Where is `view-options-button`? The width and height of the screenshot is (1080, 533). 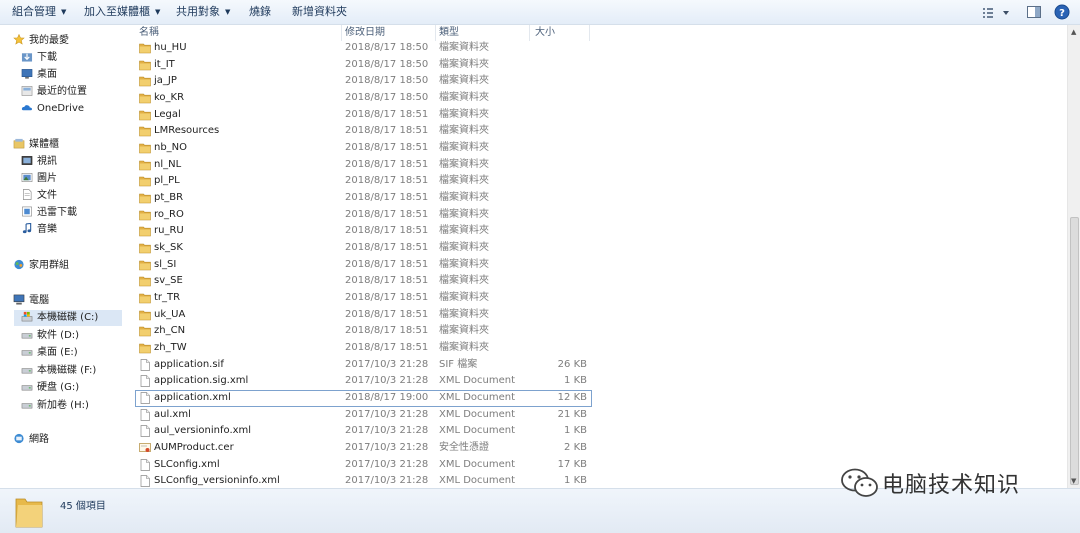 view-options-button is located at coordinates (997, 12).